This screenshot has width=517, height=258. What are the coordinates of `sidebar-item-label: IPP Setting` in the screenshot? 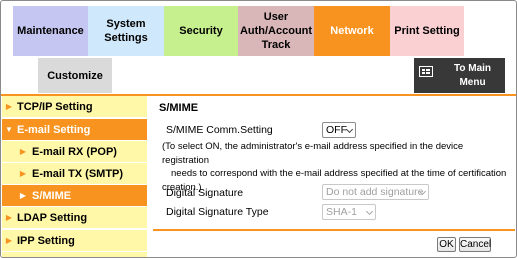 It's located at (46, 240).